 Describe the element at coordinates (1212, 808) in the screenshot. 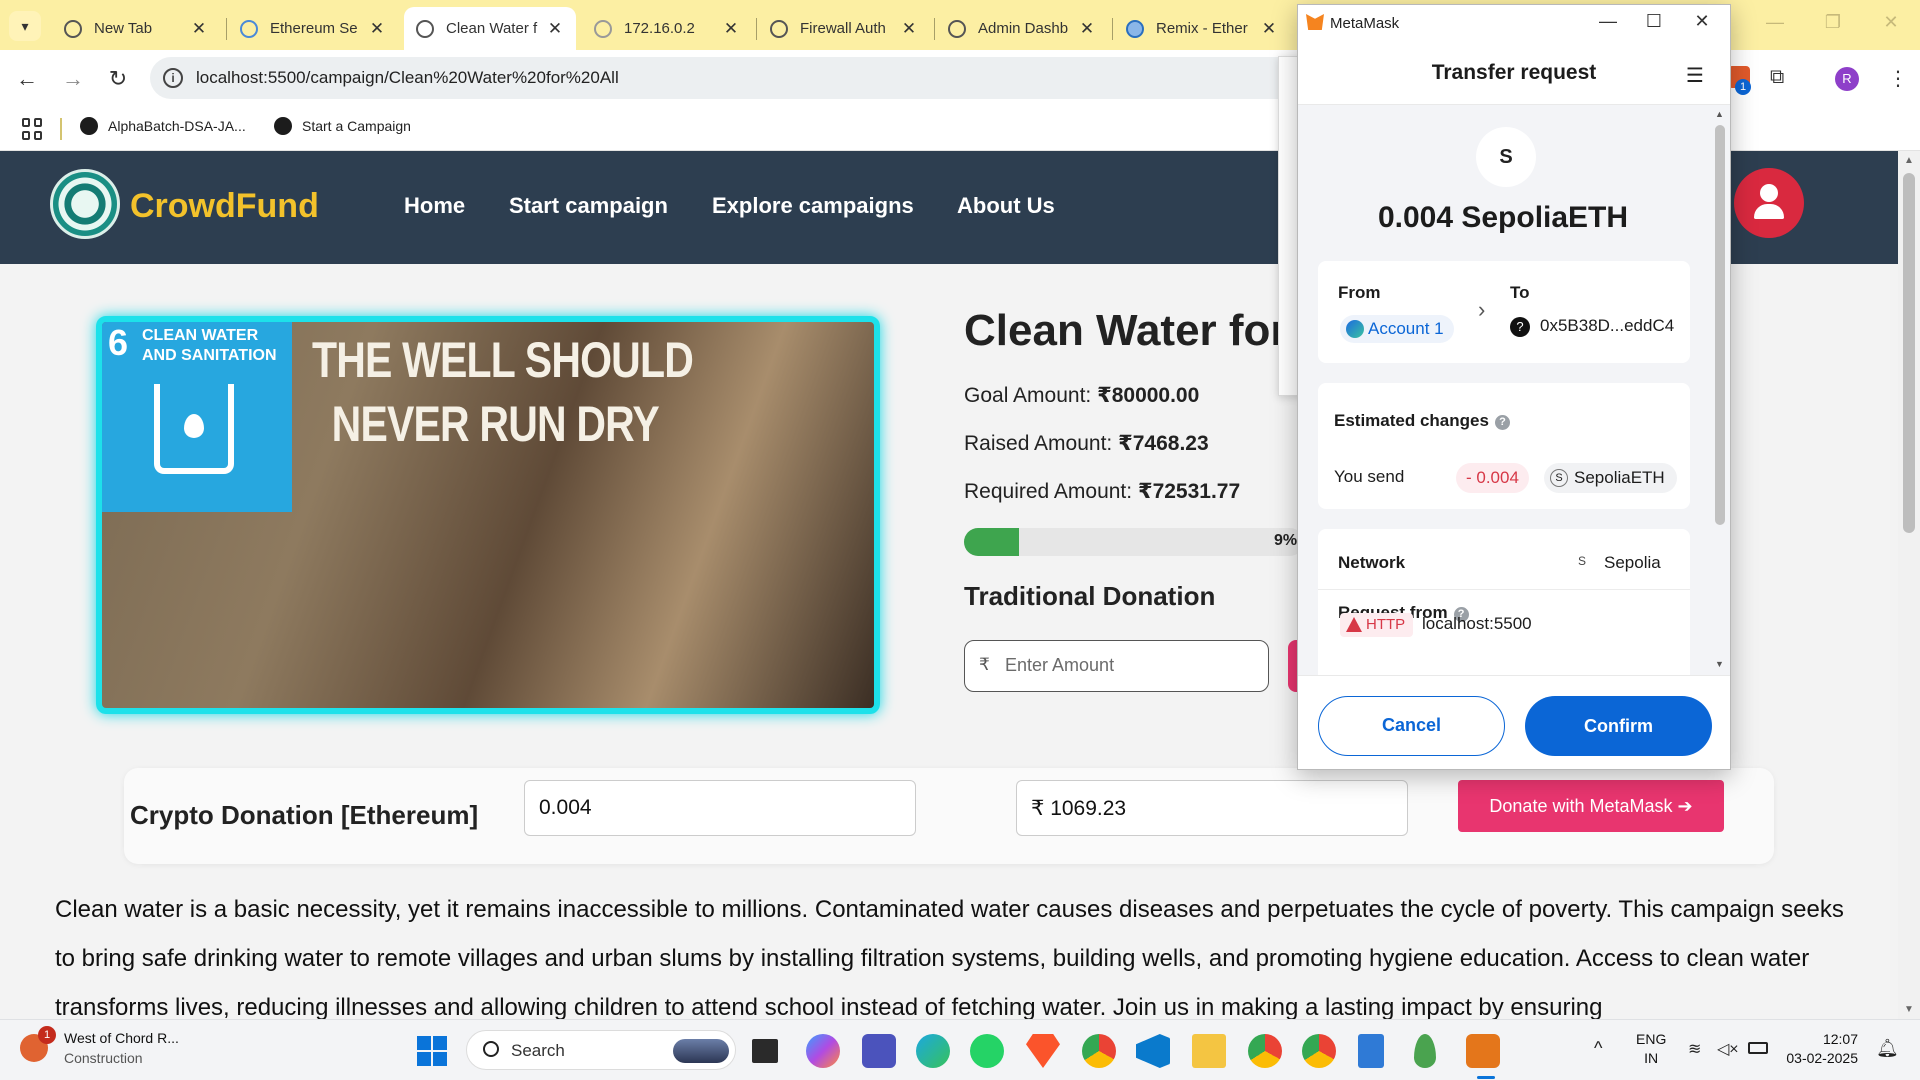

I see `inr-amount-field: ₹ 1069.23` at that location.